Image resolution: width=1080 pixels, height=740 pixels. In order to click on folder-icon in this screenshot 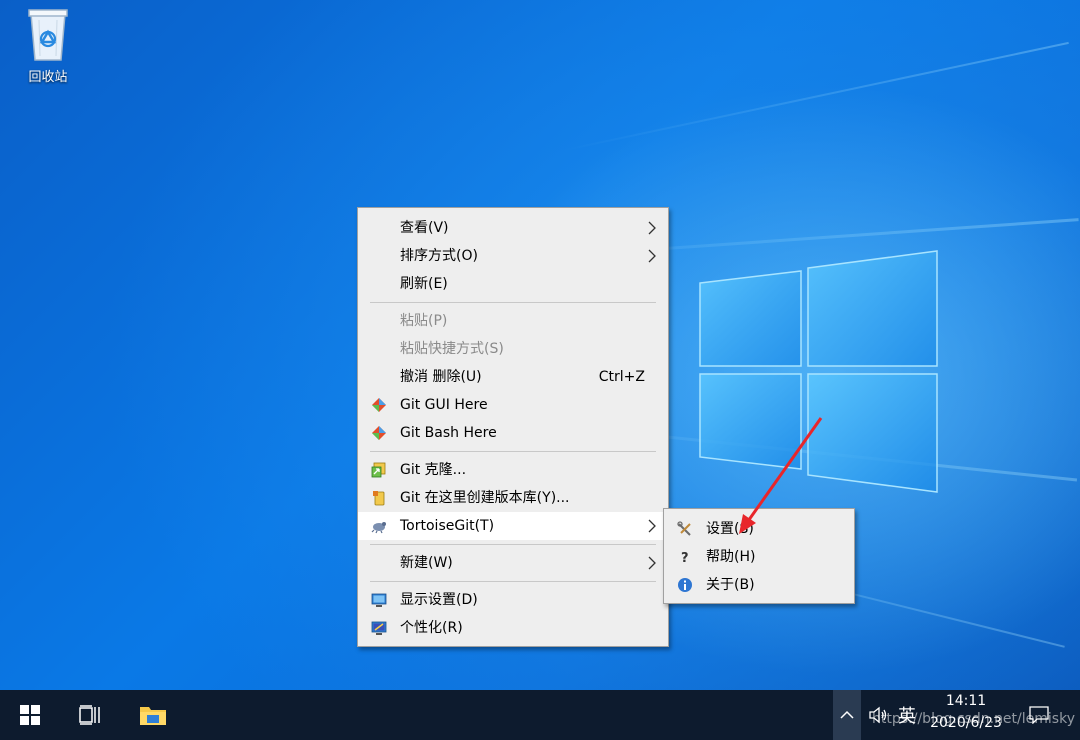, I will do `click(153, 716)`.